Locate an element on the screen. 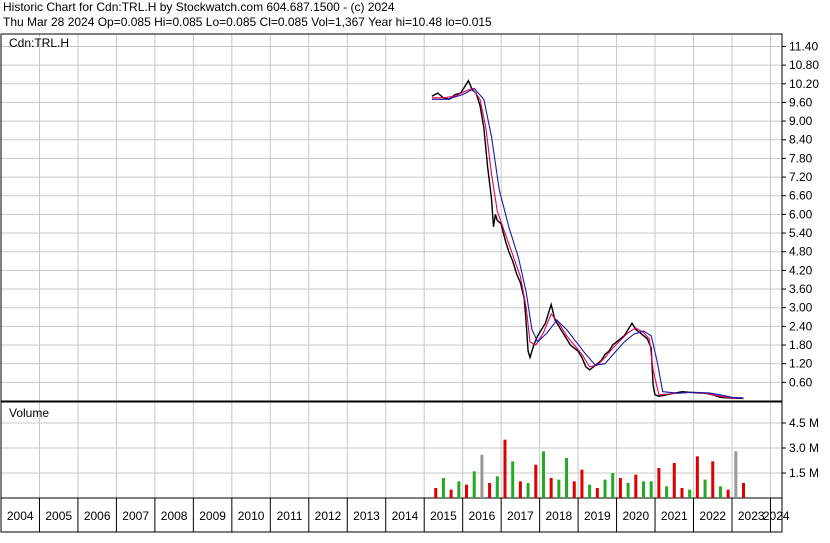 The width and height of the screenshot is (830, 543). x-tick-label: 2006 is located at coordinates (97, 516).